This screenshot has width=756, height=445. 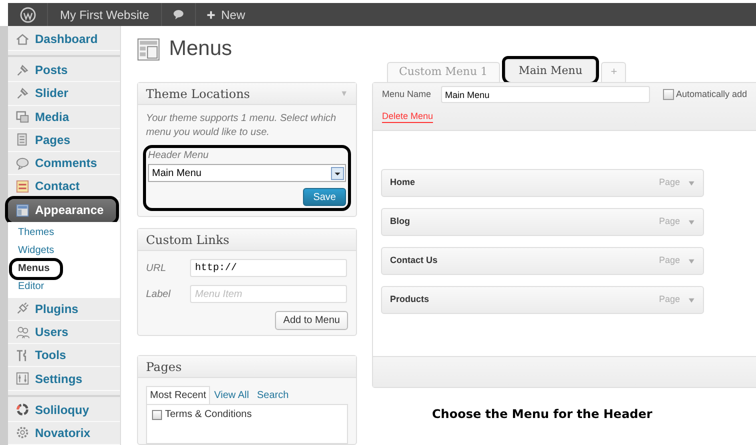 What do you see at coordinates (28, 14) in the screenshot?
I see `wordpress-logo-icon` at bounding box center [28, 14].